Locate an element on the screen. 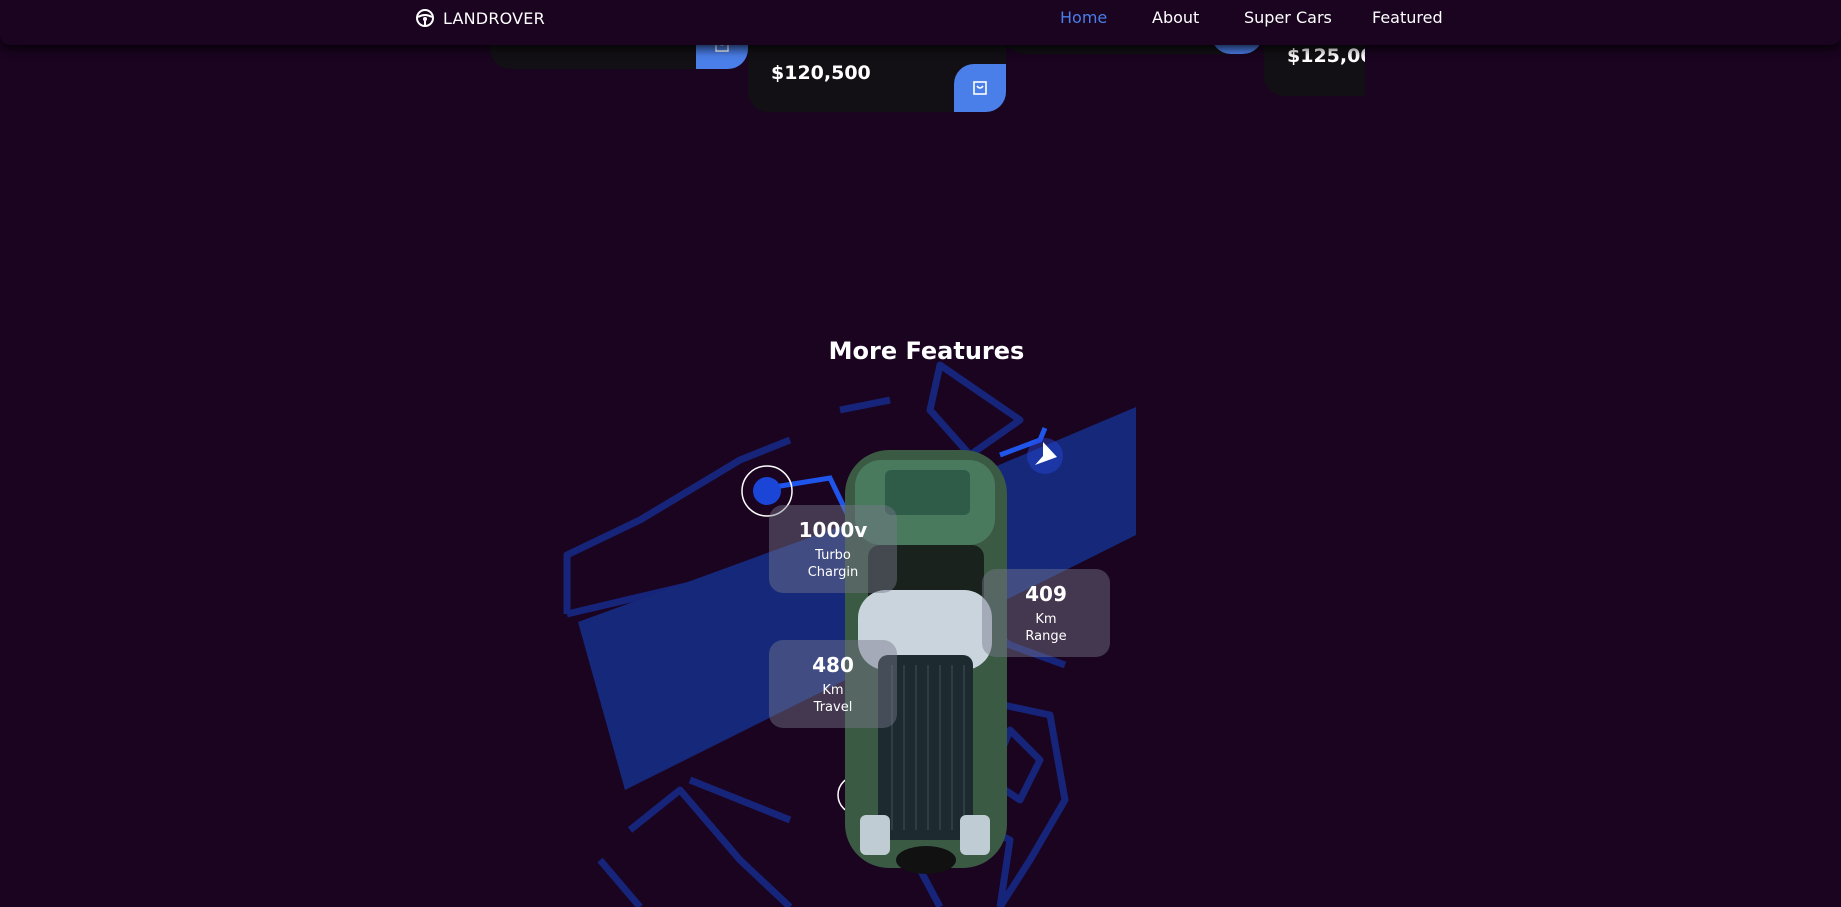 The image size is (1841, 907). nav-featured-link: Featured is located at coordinates (1407, 17).